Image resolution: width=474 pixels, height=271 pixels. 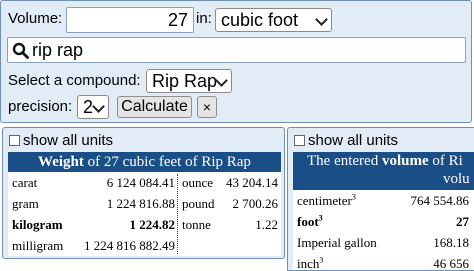 I want to click on precision-select: 2, so click(x=93, y=107).